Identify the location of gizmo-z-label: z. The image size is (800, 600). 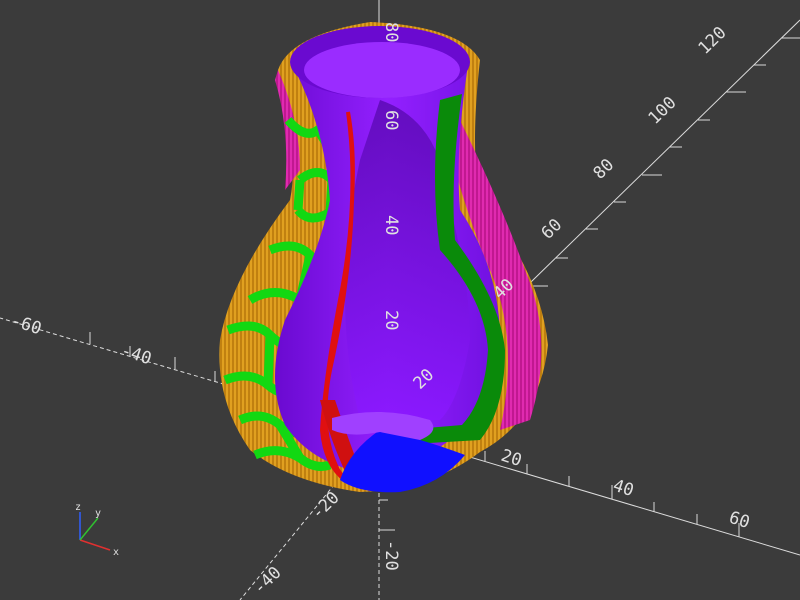
(78, 507).